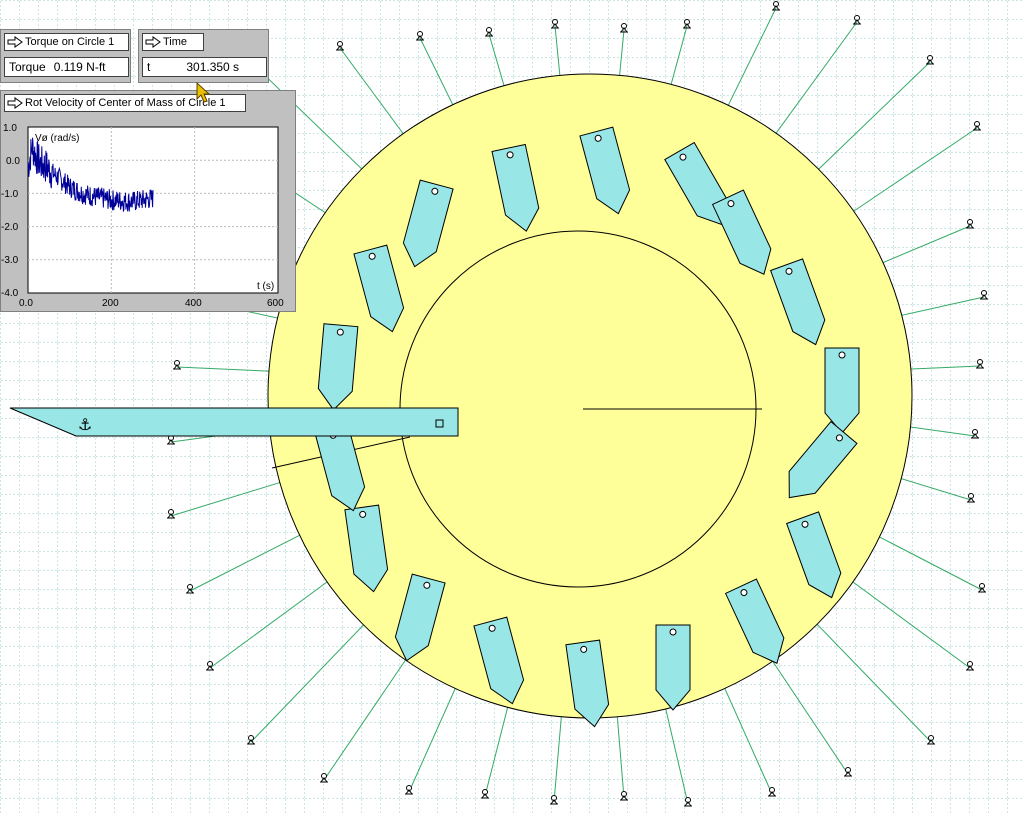 Image resolution: width=1023 pixels, height=814 pixels. What do you see at coordinates (439, 423) in the screenshot?
I see `lever-pin` at bounding box center [439, 423].